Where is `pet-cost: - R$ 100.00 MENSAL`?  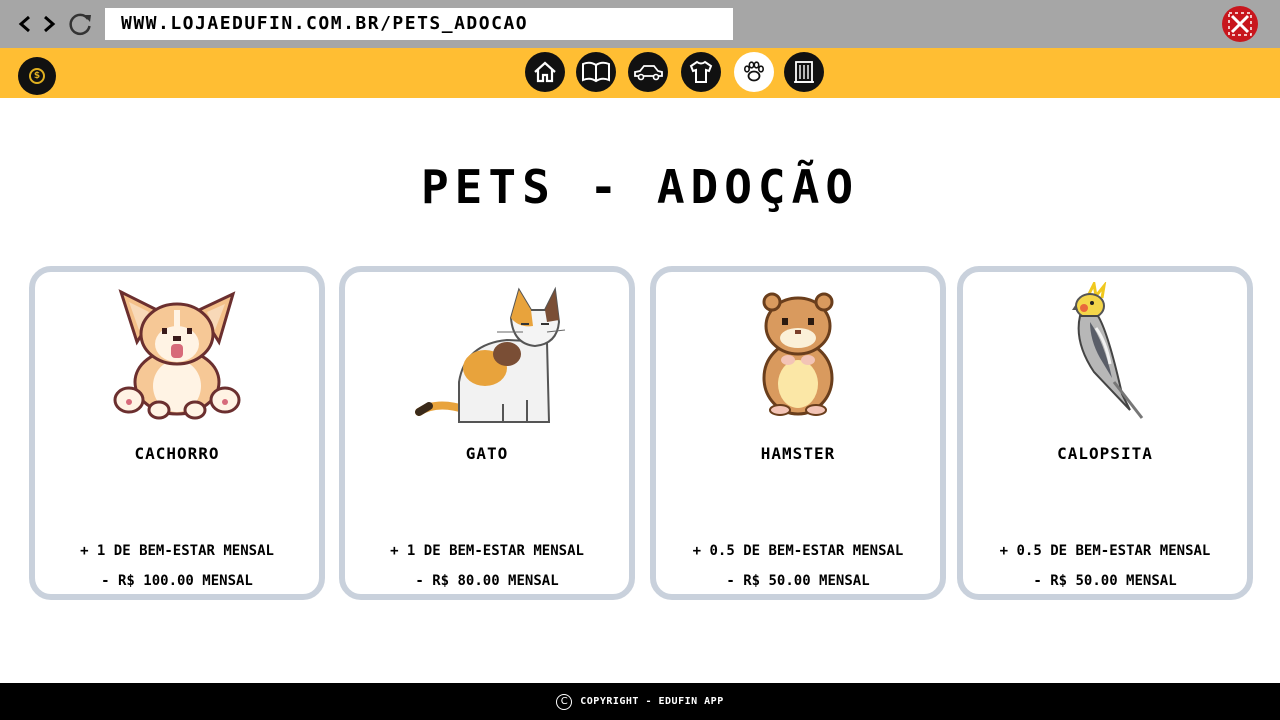
pet-cost: - R$ 100.00 MENSAL is located at coordinates (177, 581).